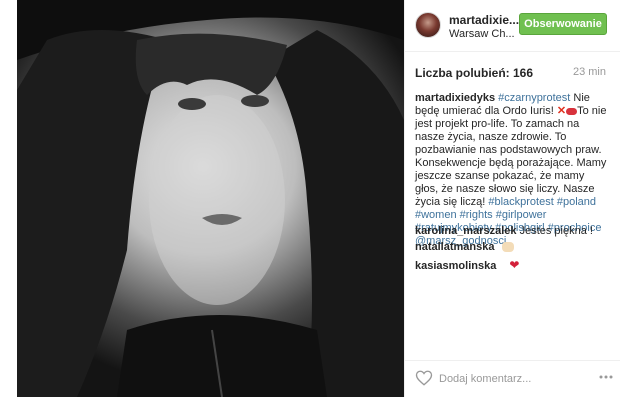 The image size is (620, 397). What do you see at coordinates (589, 72) in the screenshot?
I see `post-time: 23 min` at bounding box center [589, 72].